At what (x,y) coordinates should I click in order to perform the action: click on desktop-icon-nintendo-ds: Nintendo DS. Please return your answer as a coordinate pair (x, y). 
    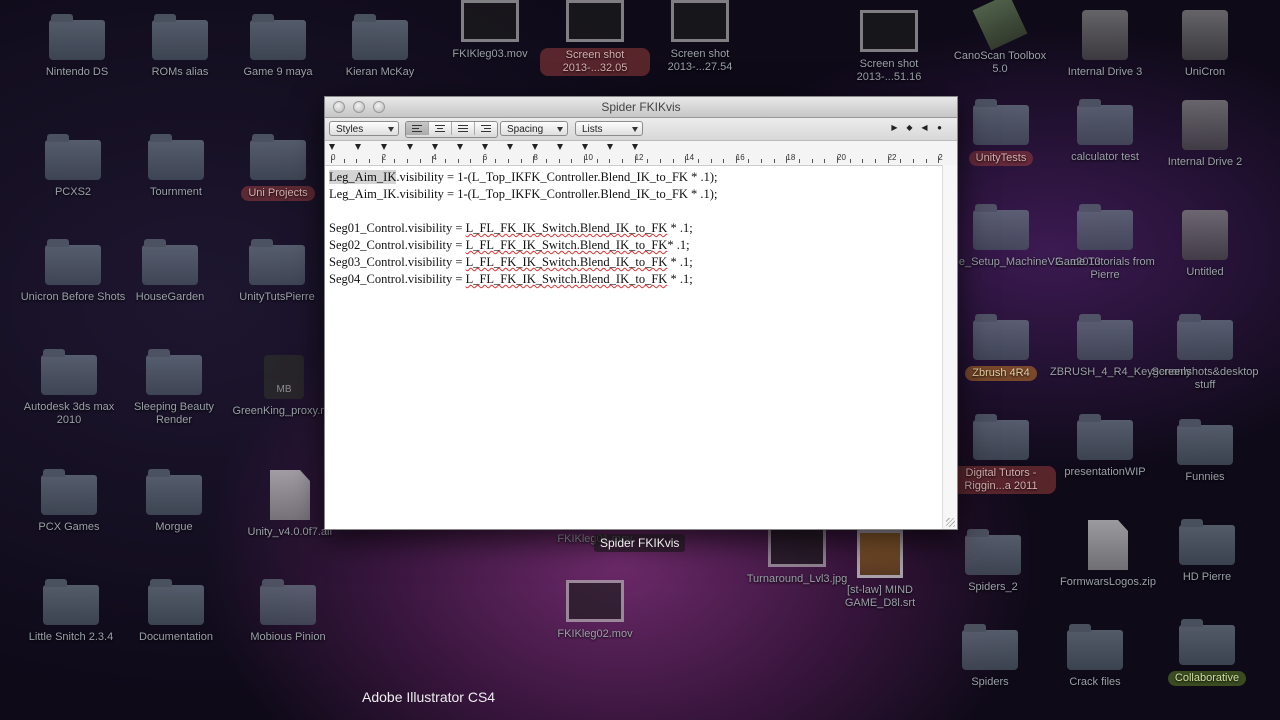
    Looking at the image, I should click on (77, 46).